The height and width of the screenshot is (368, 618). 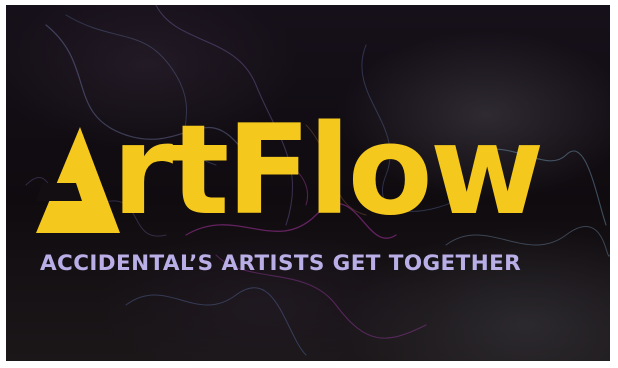 I want to click on stylized-a-glyph, so click(x=78, y=180).